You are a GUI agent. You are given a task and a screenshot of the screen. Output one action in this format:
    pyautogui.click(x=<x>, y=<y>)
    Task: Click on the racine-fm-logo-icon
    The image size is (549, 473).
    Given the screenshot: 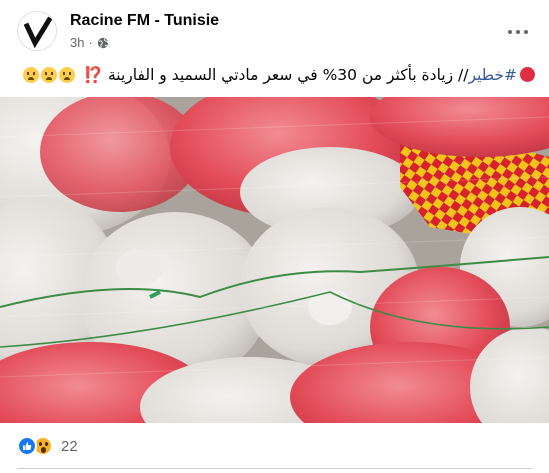 What is the action you would take?
    pyautogui.click(x=37, y=31)
    